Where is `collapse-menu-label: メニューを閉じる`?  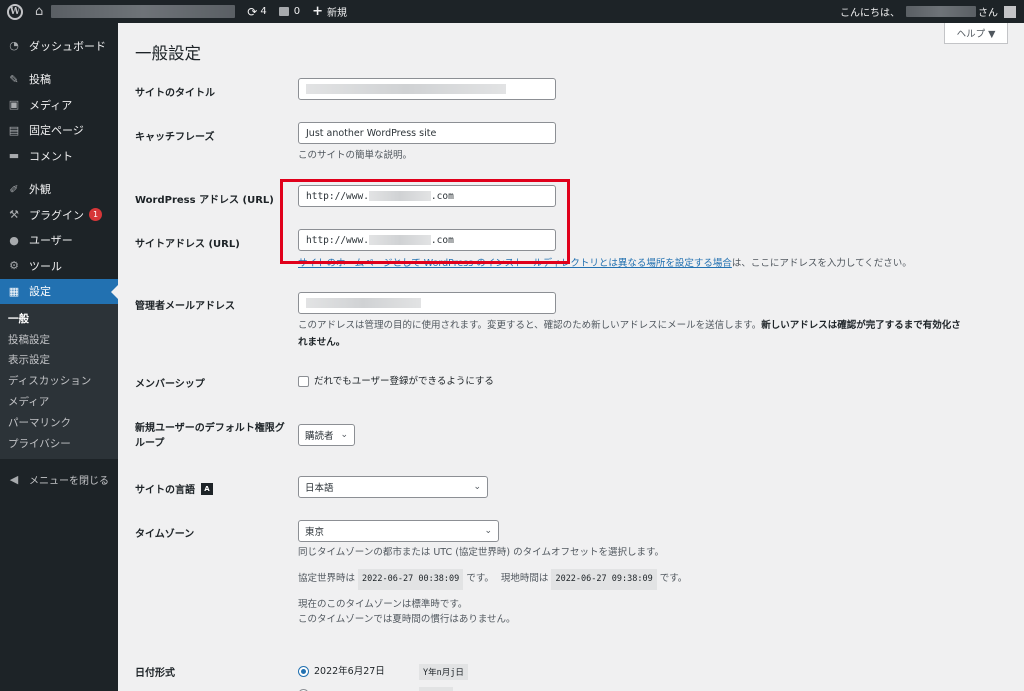 collapse-menu-label: メニューを閉じる is located at coordinates (69, 481).